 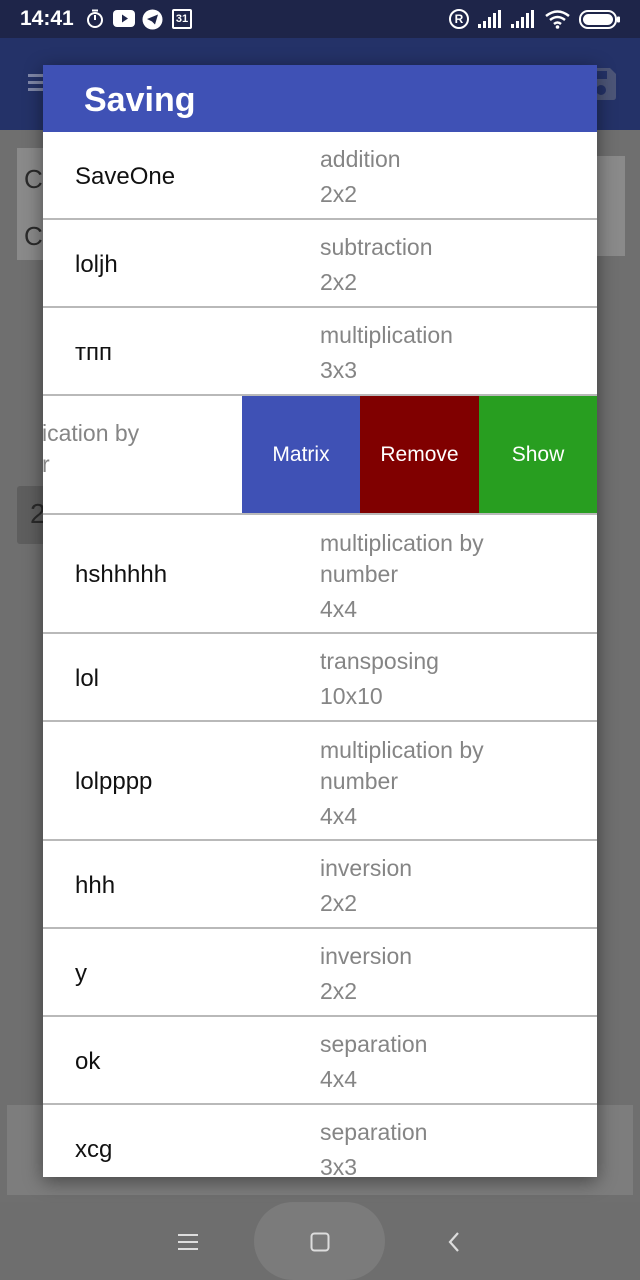 What do you see at coordinates (450, 679) in the screenshot?
I see `save-info: transposing 10x10` at bounding box center [450, 679].